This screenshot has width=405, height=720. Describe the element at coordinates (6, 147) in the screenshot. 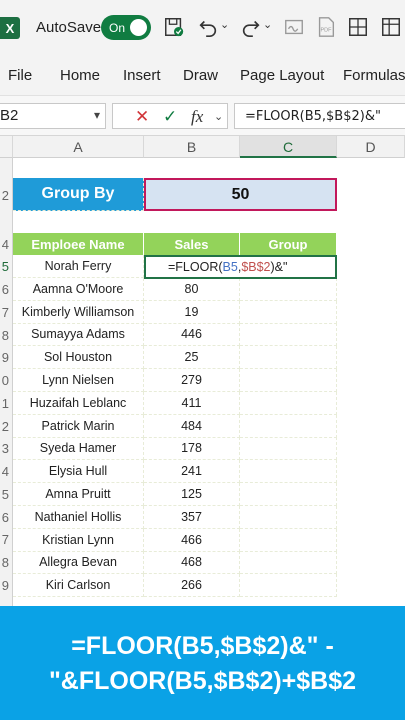

I see `select-all-corner` at that location.